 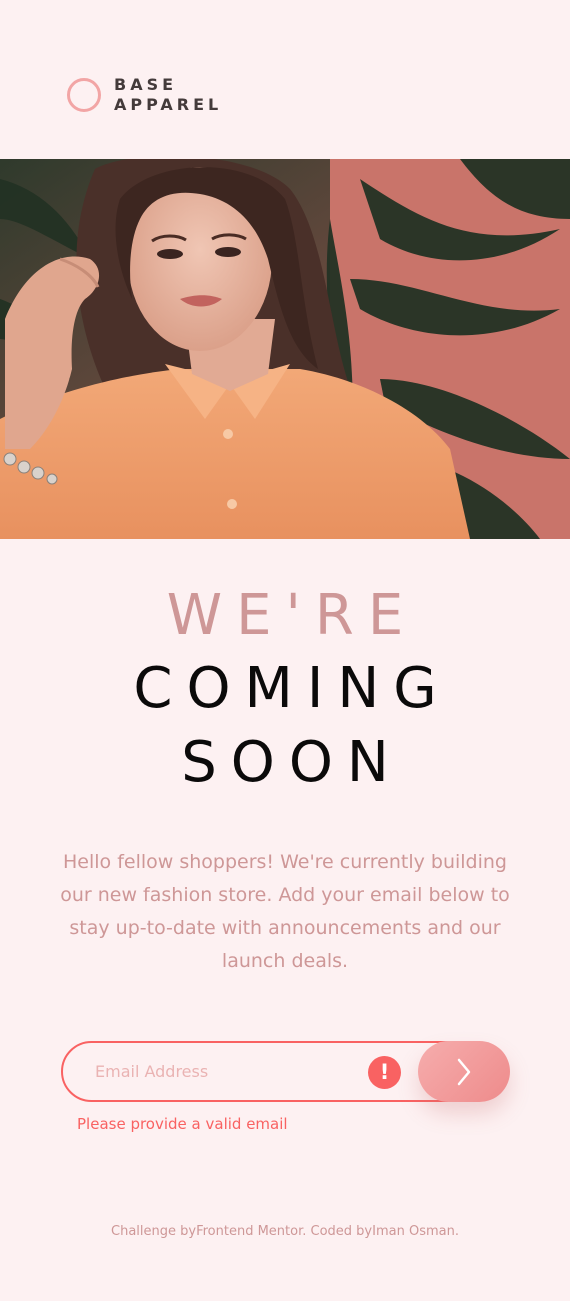 I want to click on submit-button, so click(x=464, y=1071).